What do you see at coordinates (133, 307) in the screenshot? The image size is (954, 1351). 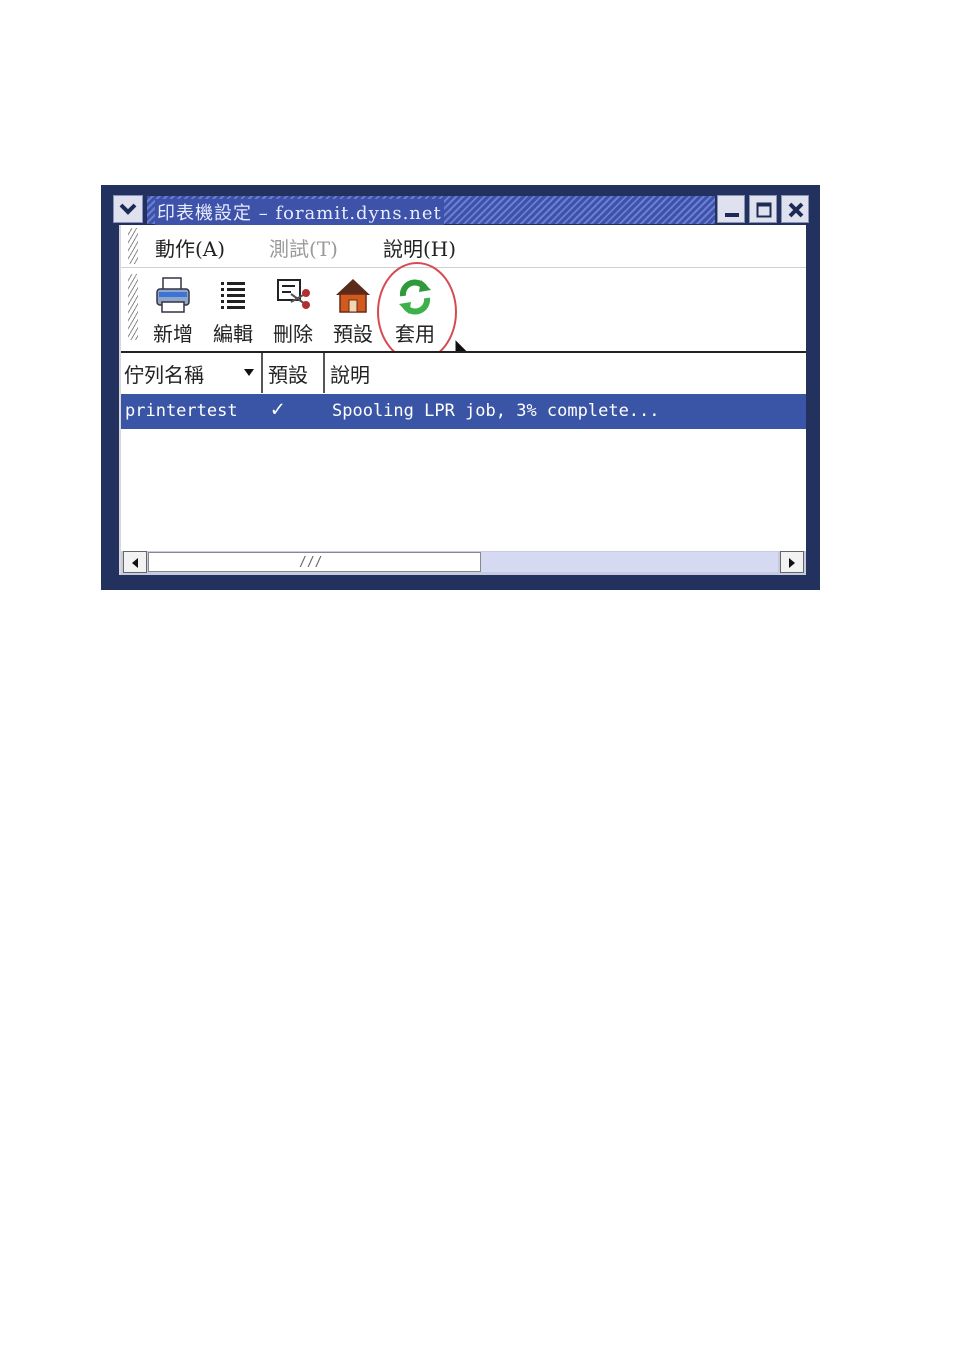 I see `toolbar-grip-handle` at bounding box center [133, 307].